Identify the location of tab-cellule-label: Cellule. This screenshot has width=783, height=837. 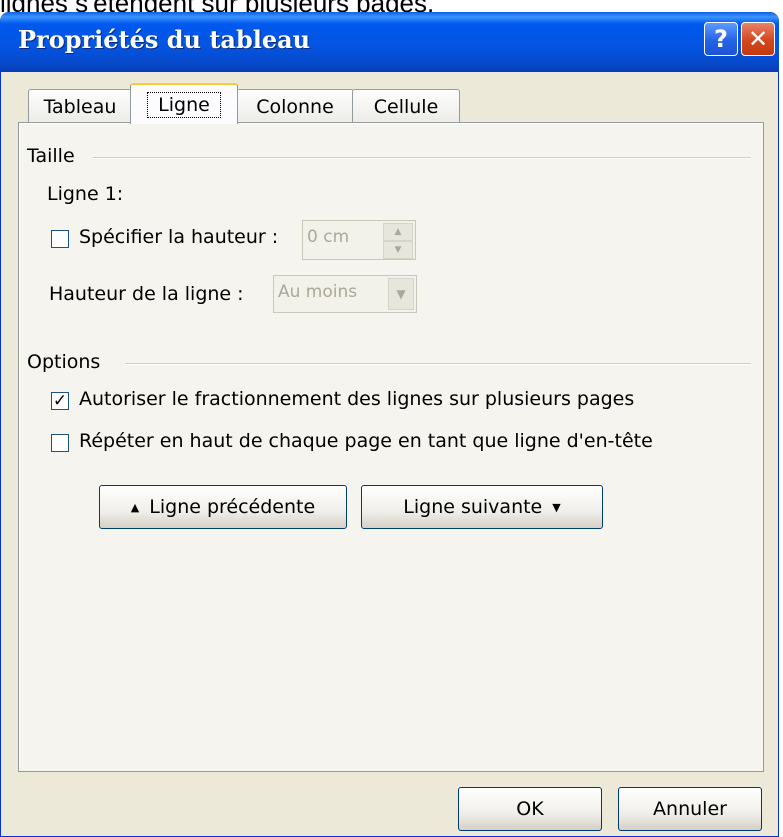
(406, 106).